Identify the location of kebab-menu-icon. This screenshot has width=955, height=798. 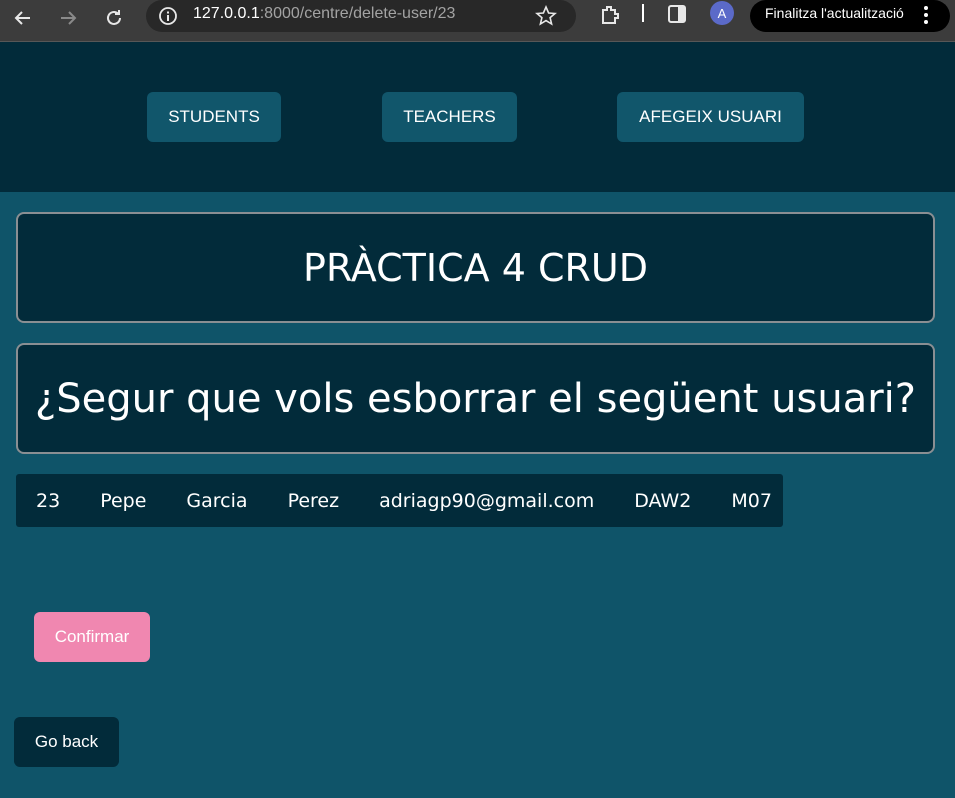
(926, 17).